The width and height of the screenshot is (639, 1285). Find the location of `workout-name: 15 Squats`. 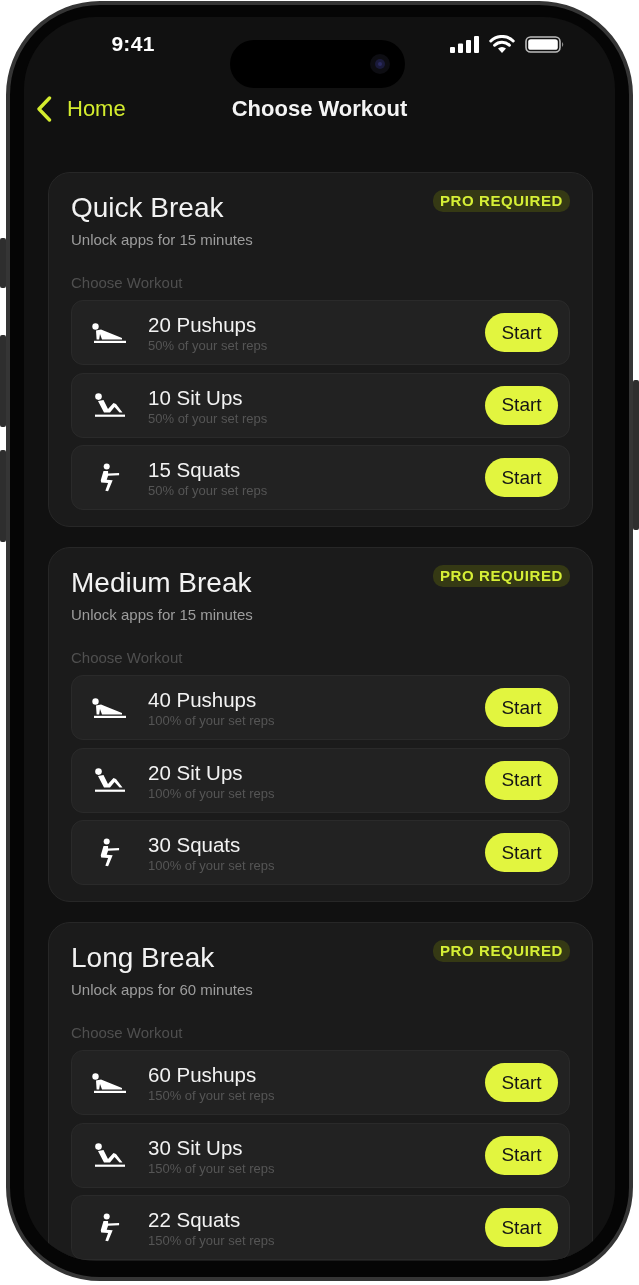

workout-name: 15 Squats is located at coordinates (194, 470).